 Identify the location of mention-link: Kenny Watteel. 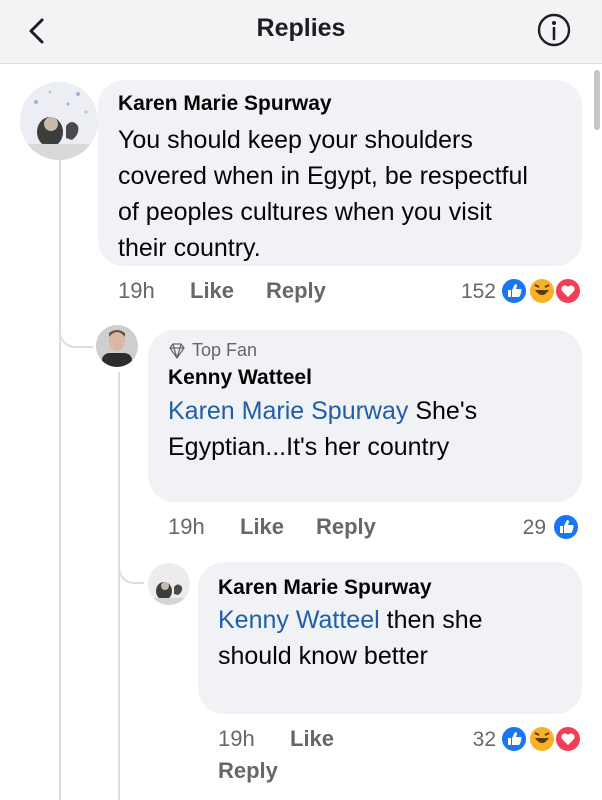
(299, 620).